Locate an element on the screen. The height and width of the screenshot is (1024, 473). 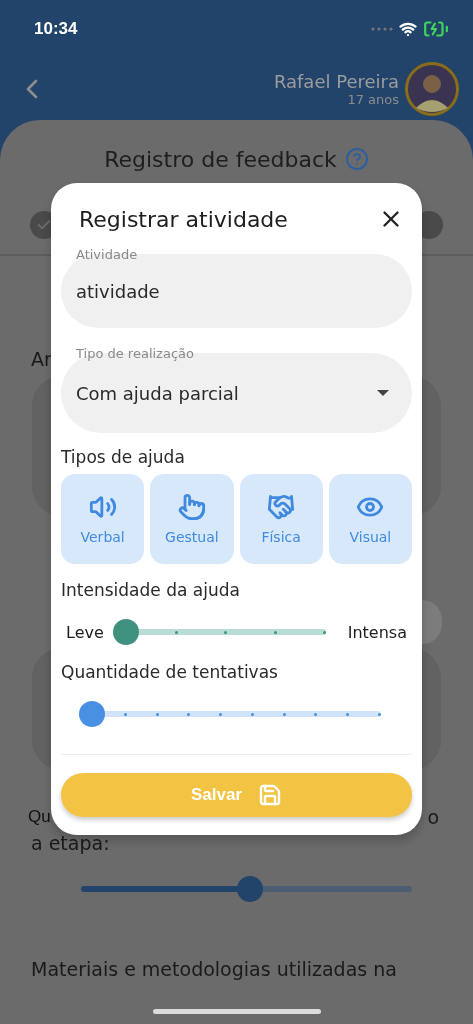
save-button: Salvar is located at coordinates (236, 795).